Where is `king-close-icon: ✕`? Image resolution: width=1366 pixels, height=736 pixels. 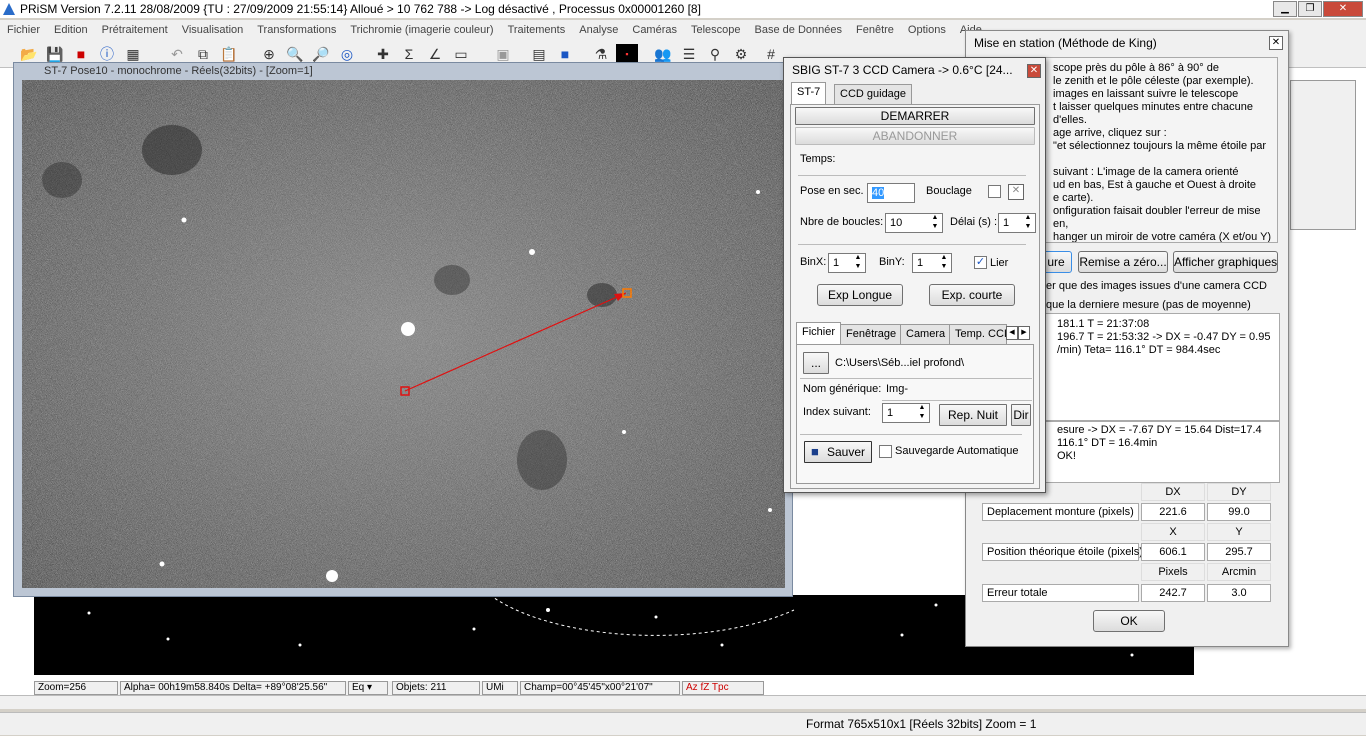 king-close-icon: ✕ is located at coordinates (1276, 43).